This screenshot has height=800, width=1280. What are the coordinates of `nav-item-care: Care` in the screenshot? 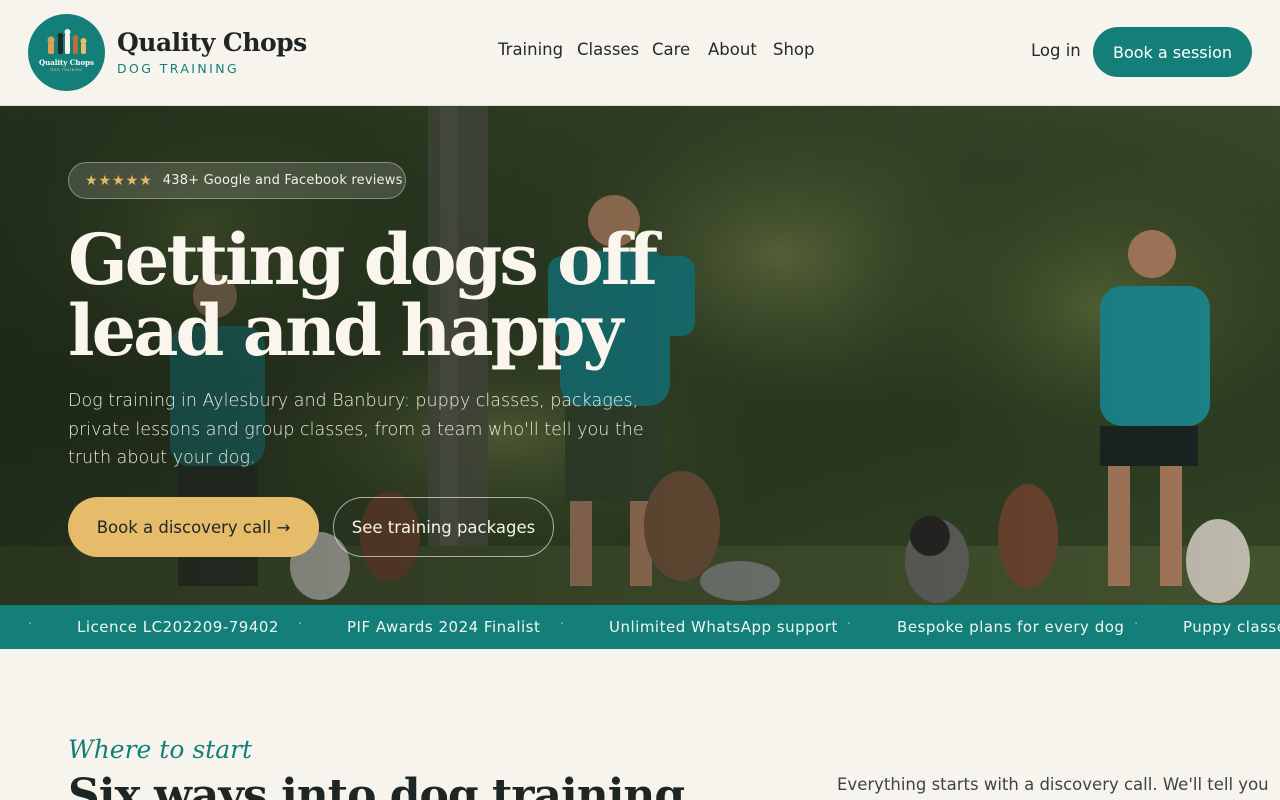 It's located at (671, 49).